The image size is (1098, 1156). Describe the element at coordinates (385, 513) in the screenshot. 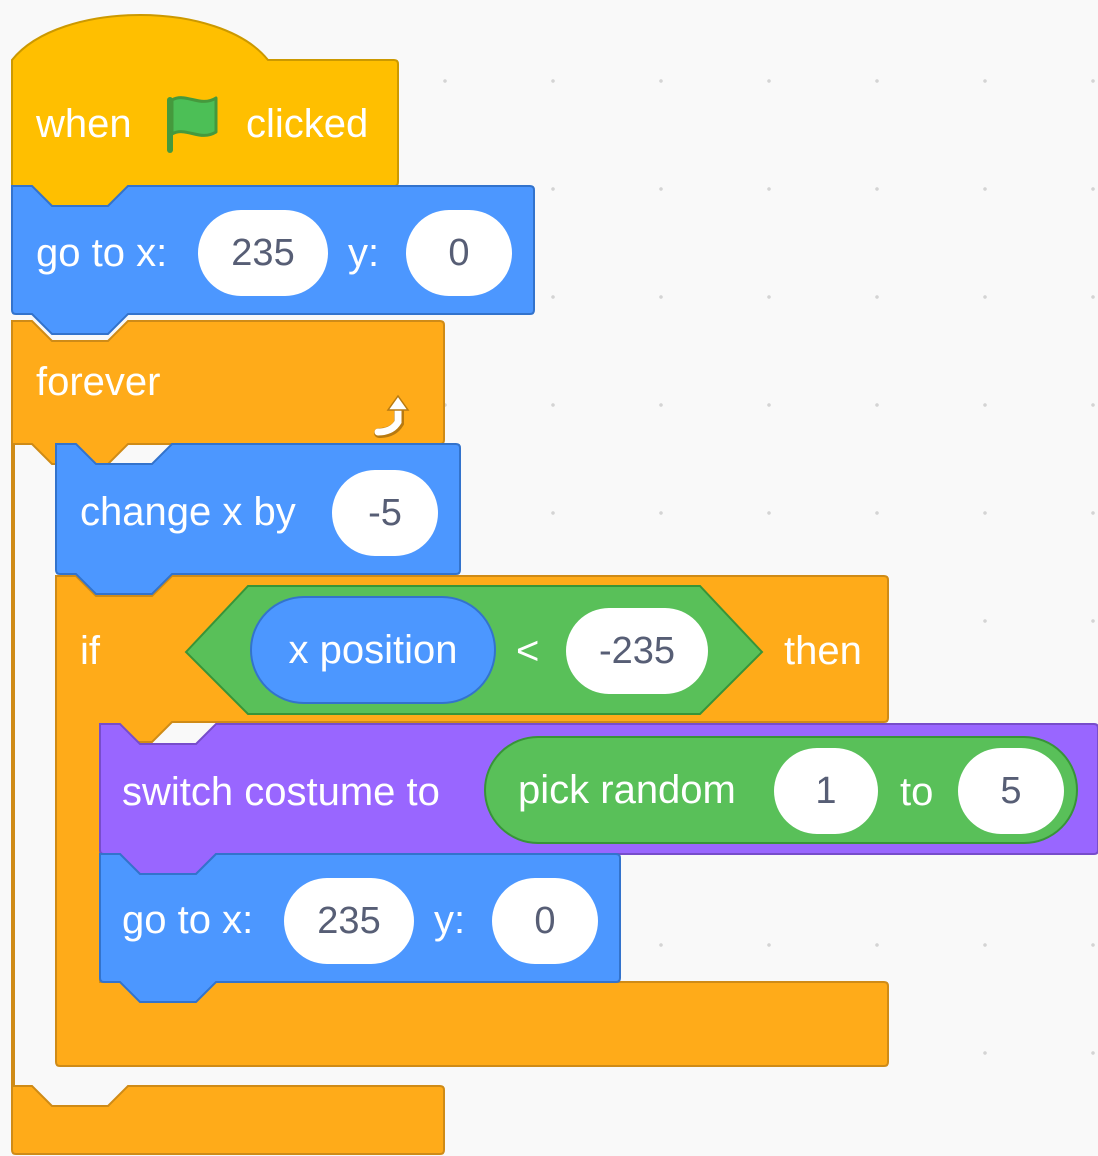

I see `change-x-input: -5` at that location.